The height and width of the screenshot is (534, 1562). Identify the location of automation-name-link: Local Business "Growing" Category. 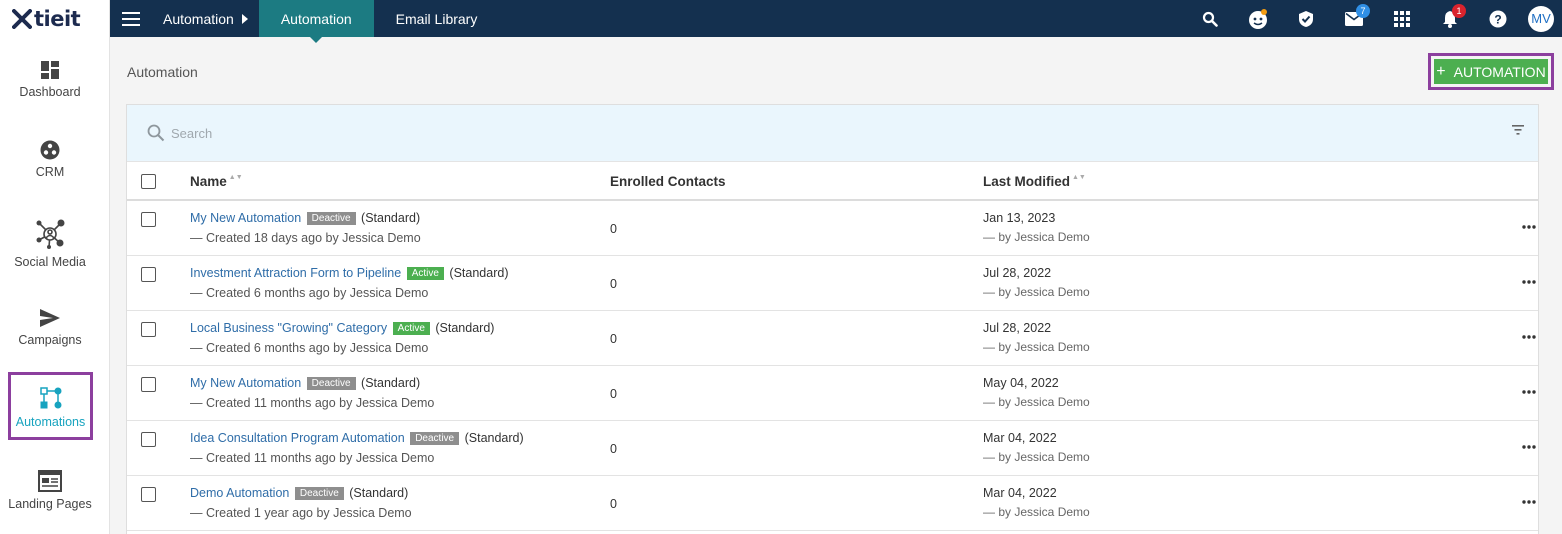
(288, 328).